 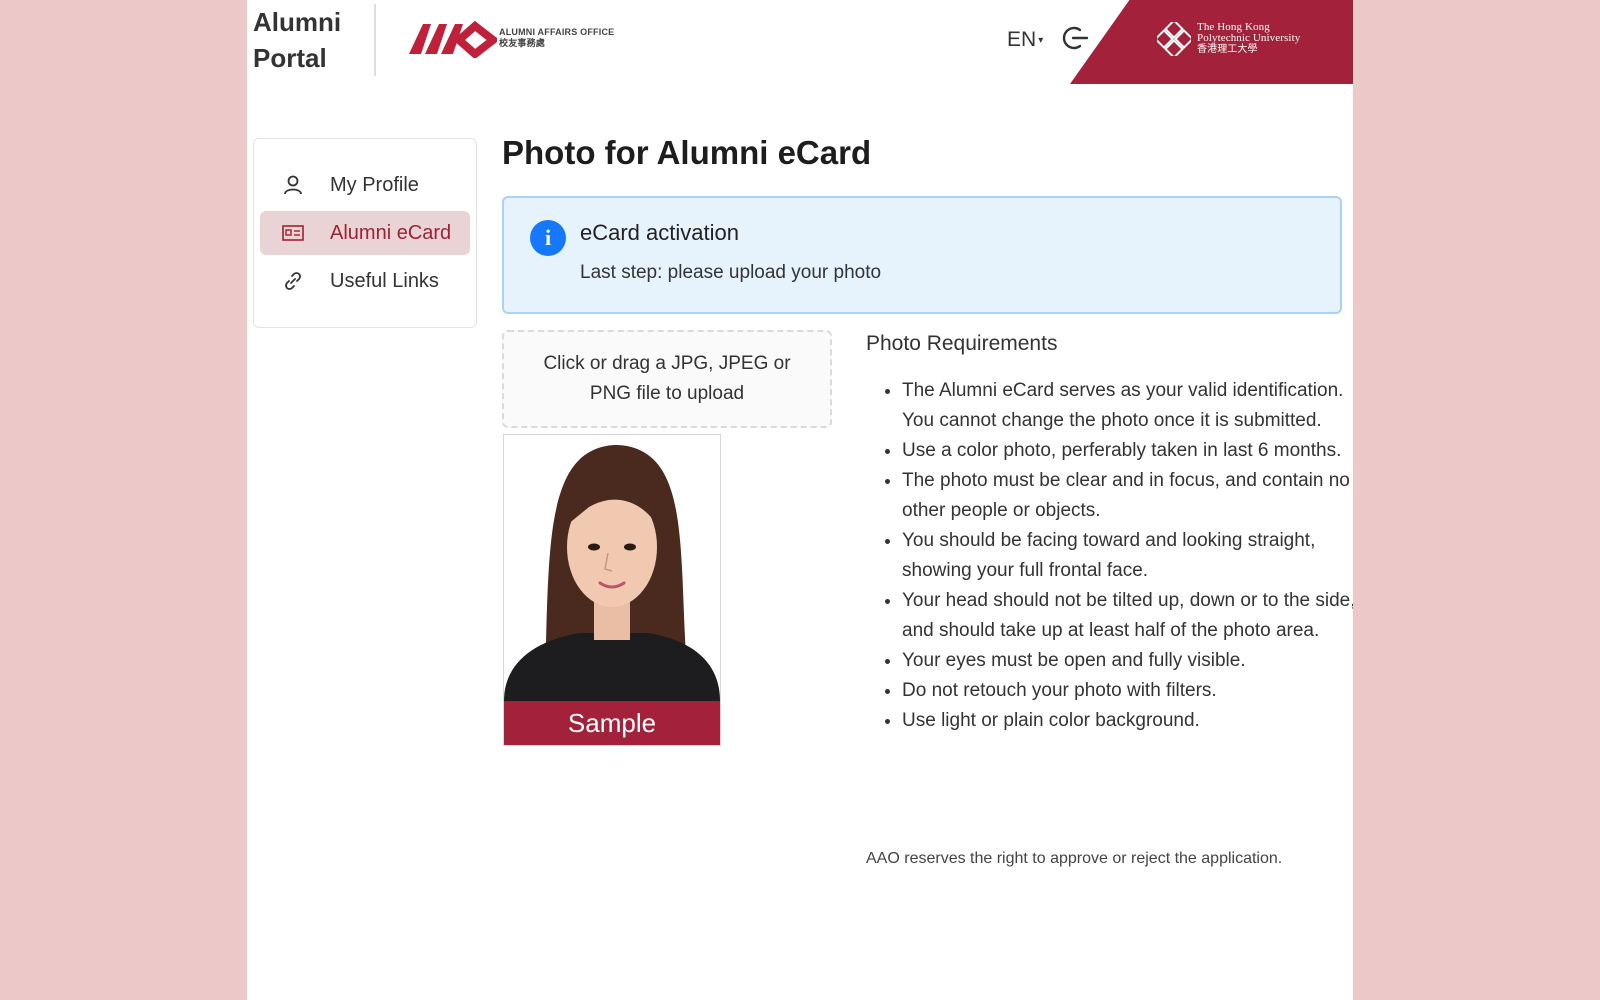 I want to click on sidebar-item-alumni-ecard: Alumni eCard, so click(x=365, y=233).